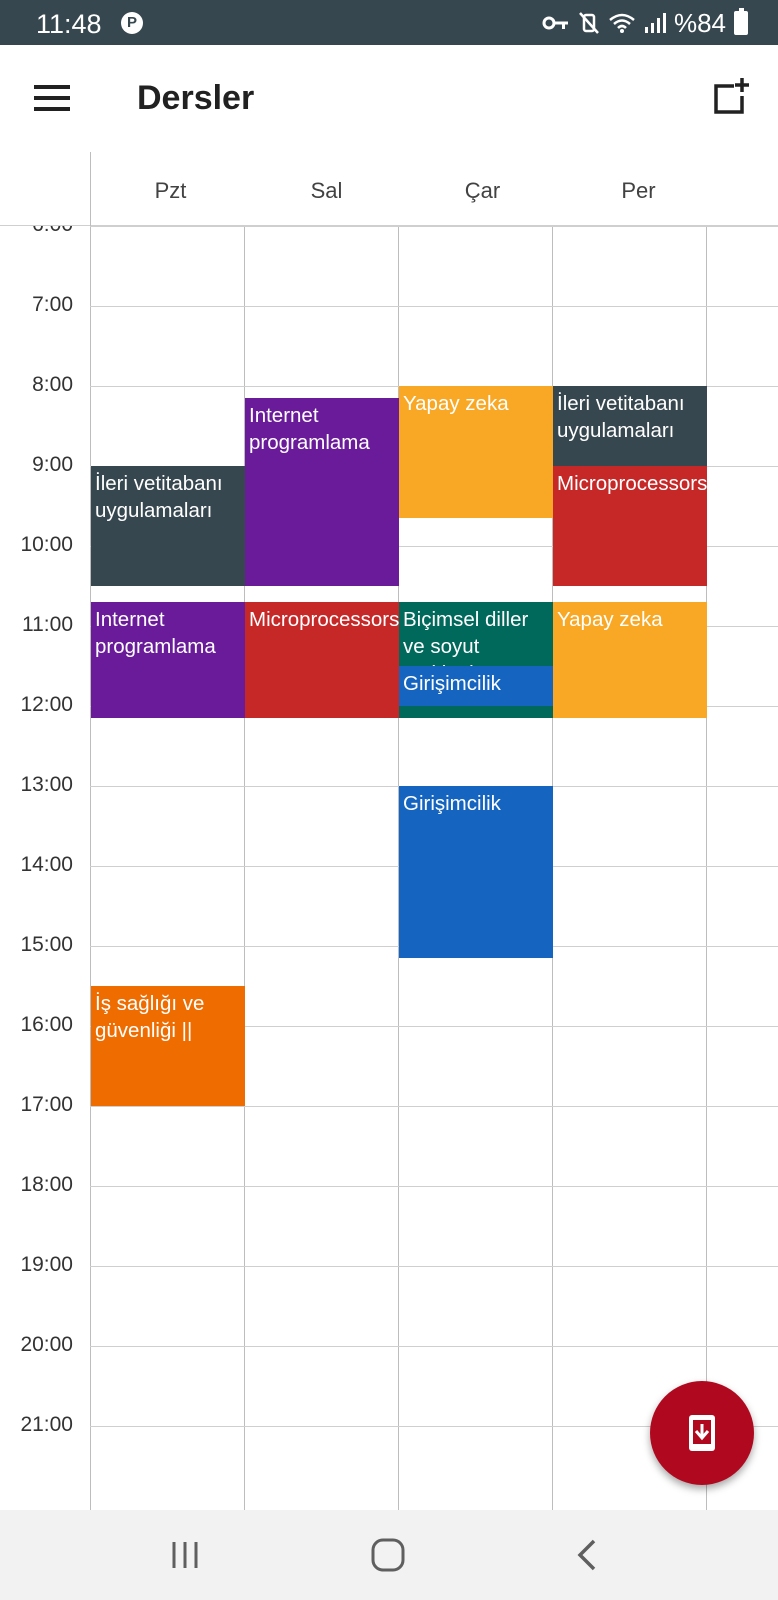 Image resolution: width=778 pixels, height=1600 pixels. I want to click on signal-icon, so click(655, 23).